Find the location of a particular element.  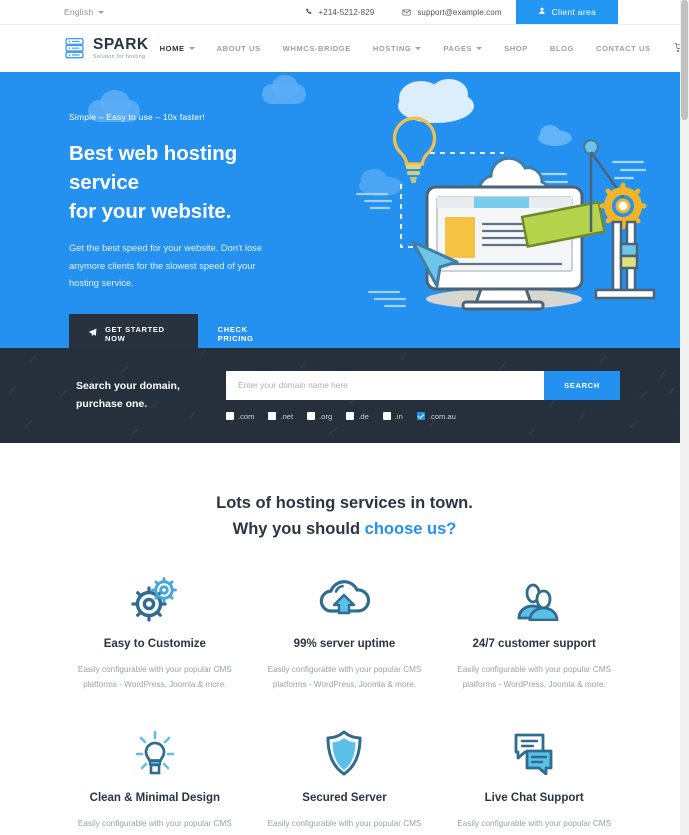

tld-option-de: .de is located at coordinates (357, 416).